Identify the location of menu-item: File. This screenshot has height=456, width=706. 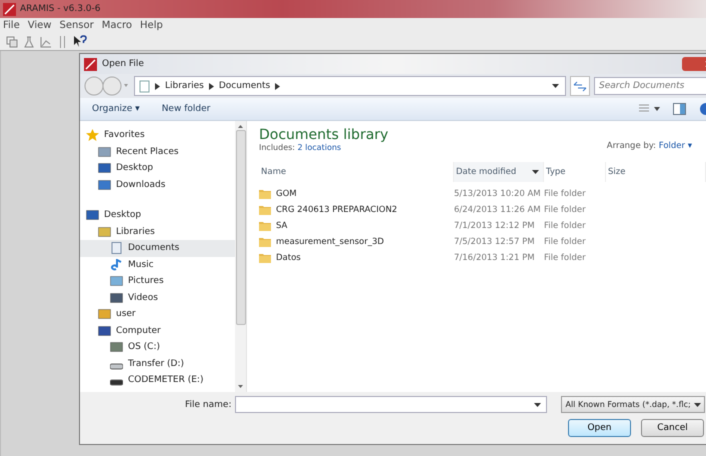
(11, 25).